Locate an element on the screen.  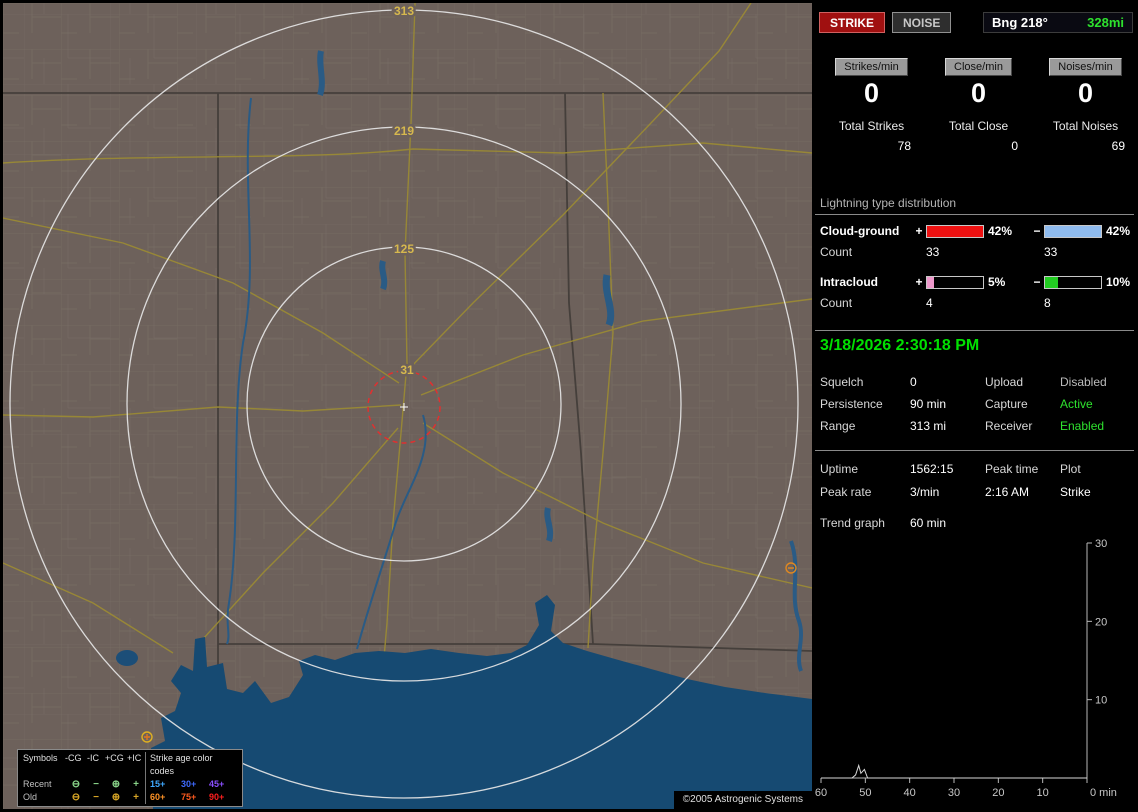
total-close-label: Total Close is located at coordinates (978, 126).